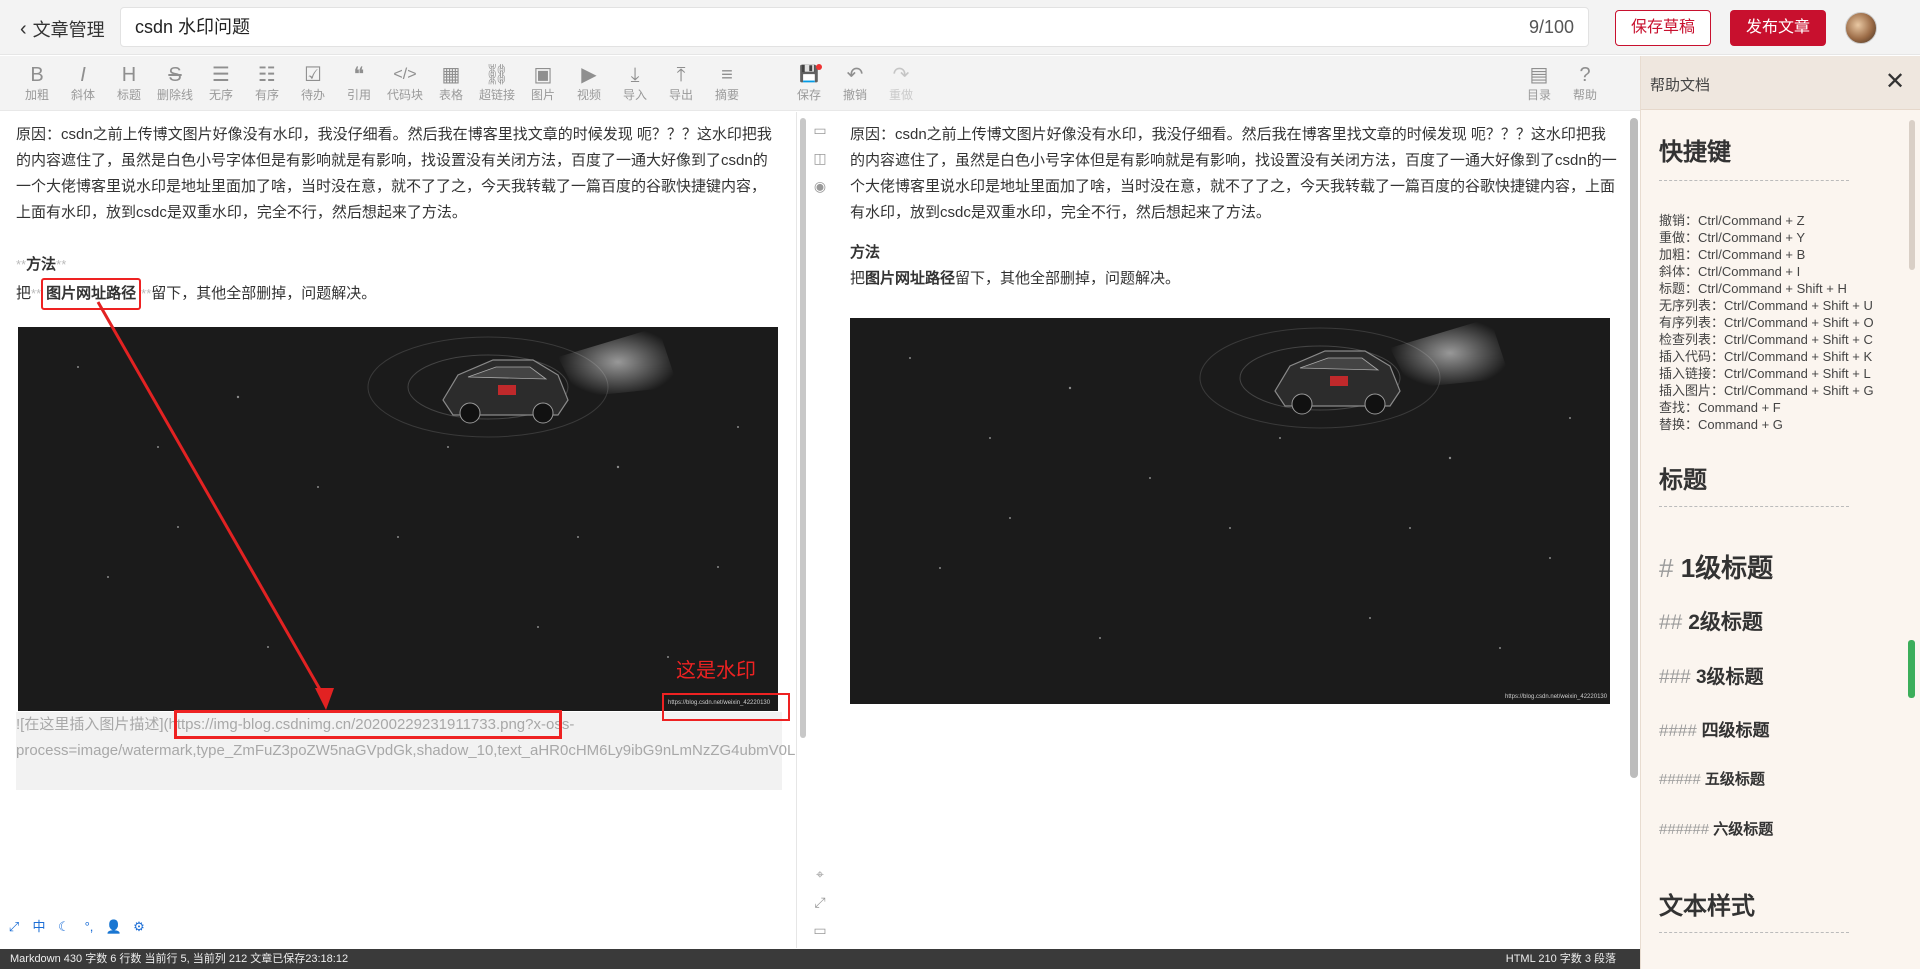  What do you see at coordinates (726, 95) in the screenshot?
I see `summary-label: 摘要` at bounding box center [726, 95].